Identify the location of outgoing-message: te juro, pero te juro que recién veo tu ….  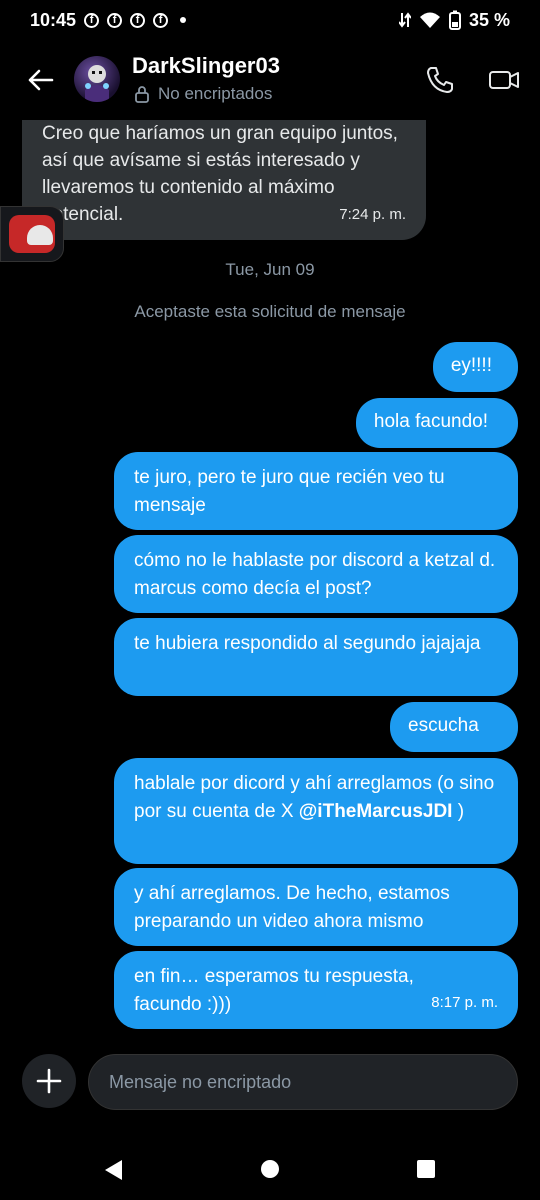
(316, 491).